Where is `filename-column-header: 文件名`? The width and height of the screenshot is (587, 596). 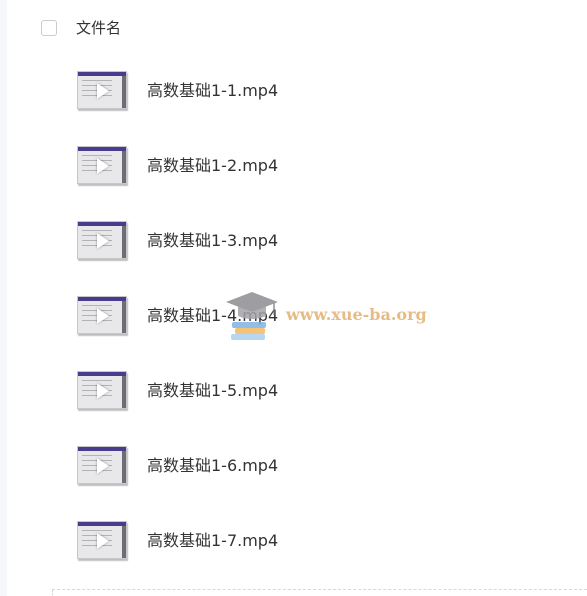
filename-column-header: 文件名 is located at coordinates (98, 28).